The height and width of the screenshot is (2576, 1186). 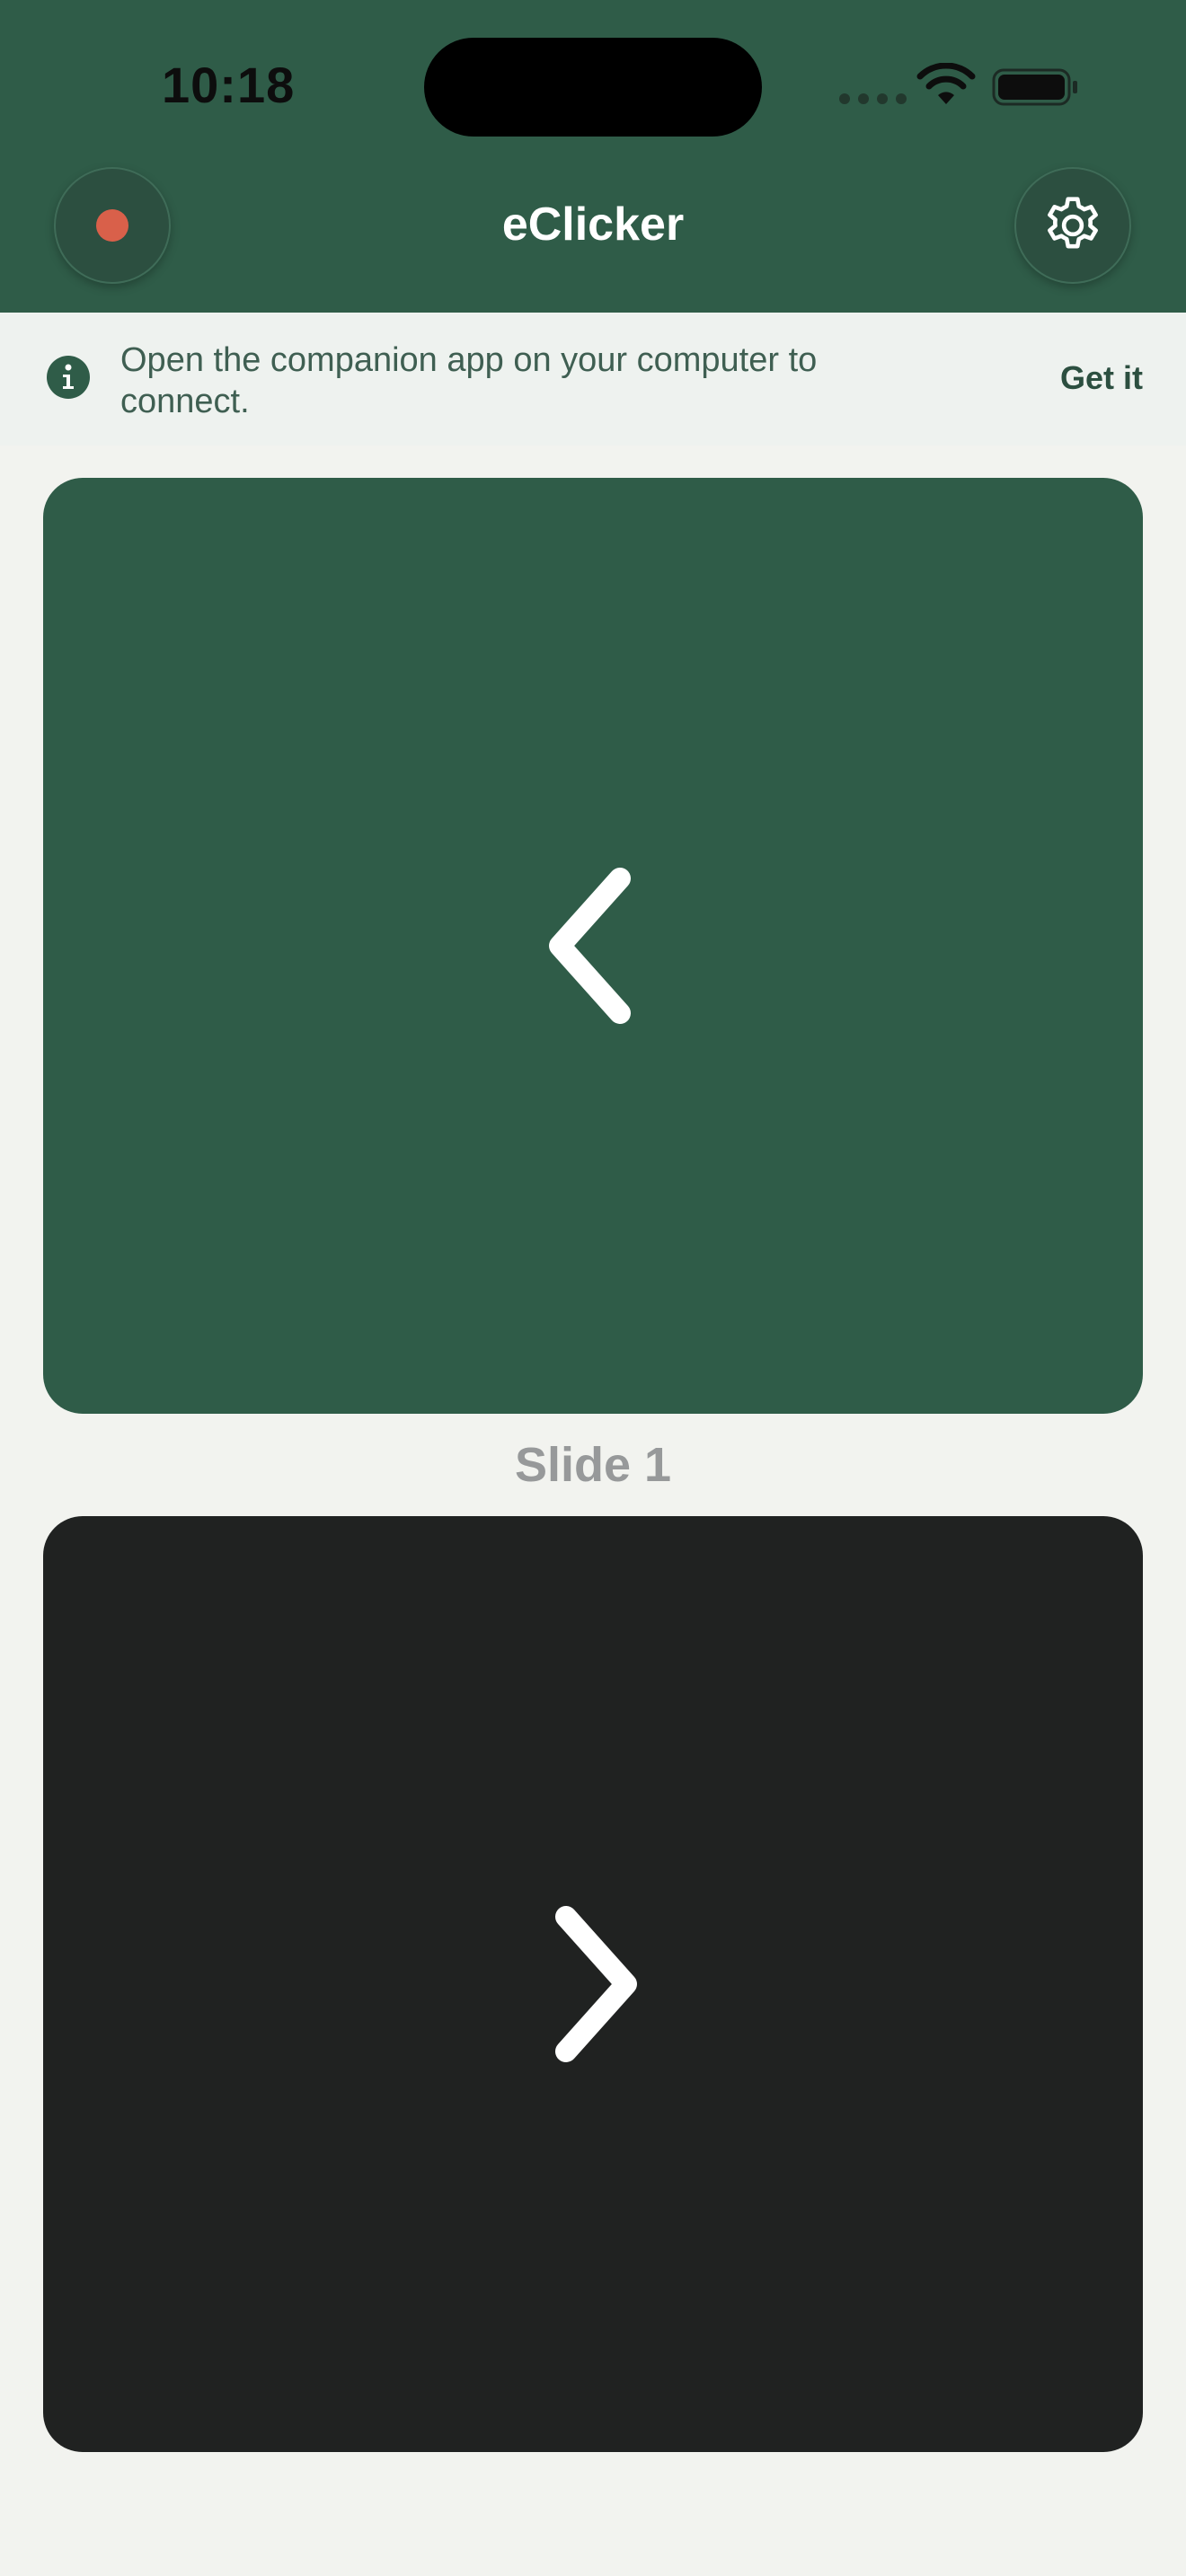 What do you see at coordinates (596, 1984) in the screenshot?
I see `chevron-right-icon` at bounding box center [596, 1984].